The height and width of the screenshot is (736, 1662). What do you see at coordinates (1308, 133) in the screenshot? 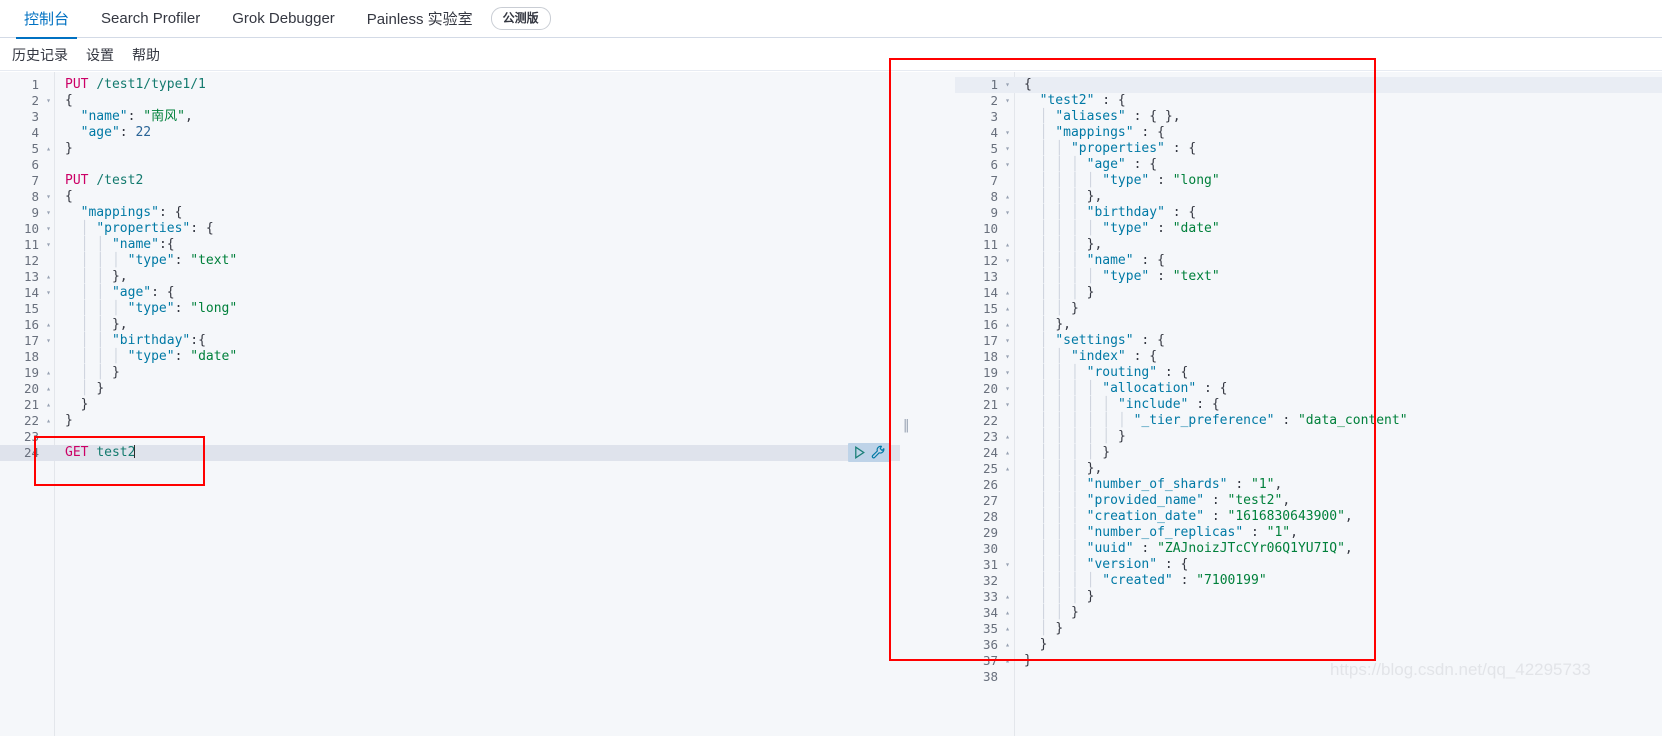
I see `code-line: 4 ▾ │ "mappings" : {` at bounding box center [1308, 133].